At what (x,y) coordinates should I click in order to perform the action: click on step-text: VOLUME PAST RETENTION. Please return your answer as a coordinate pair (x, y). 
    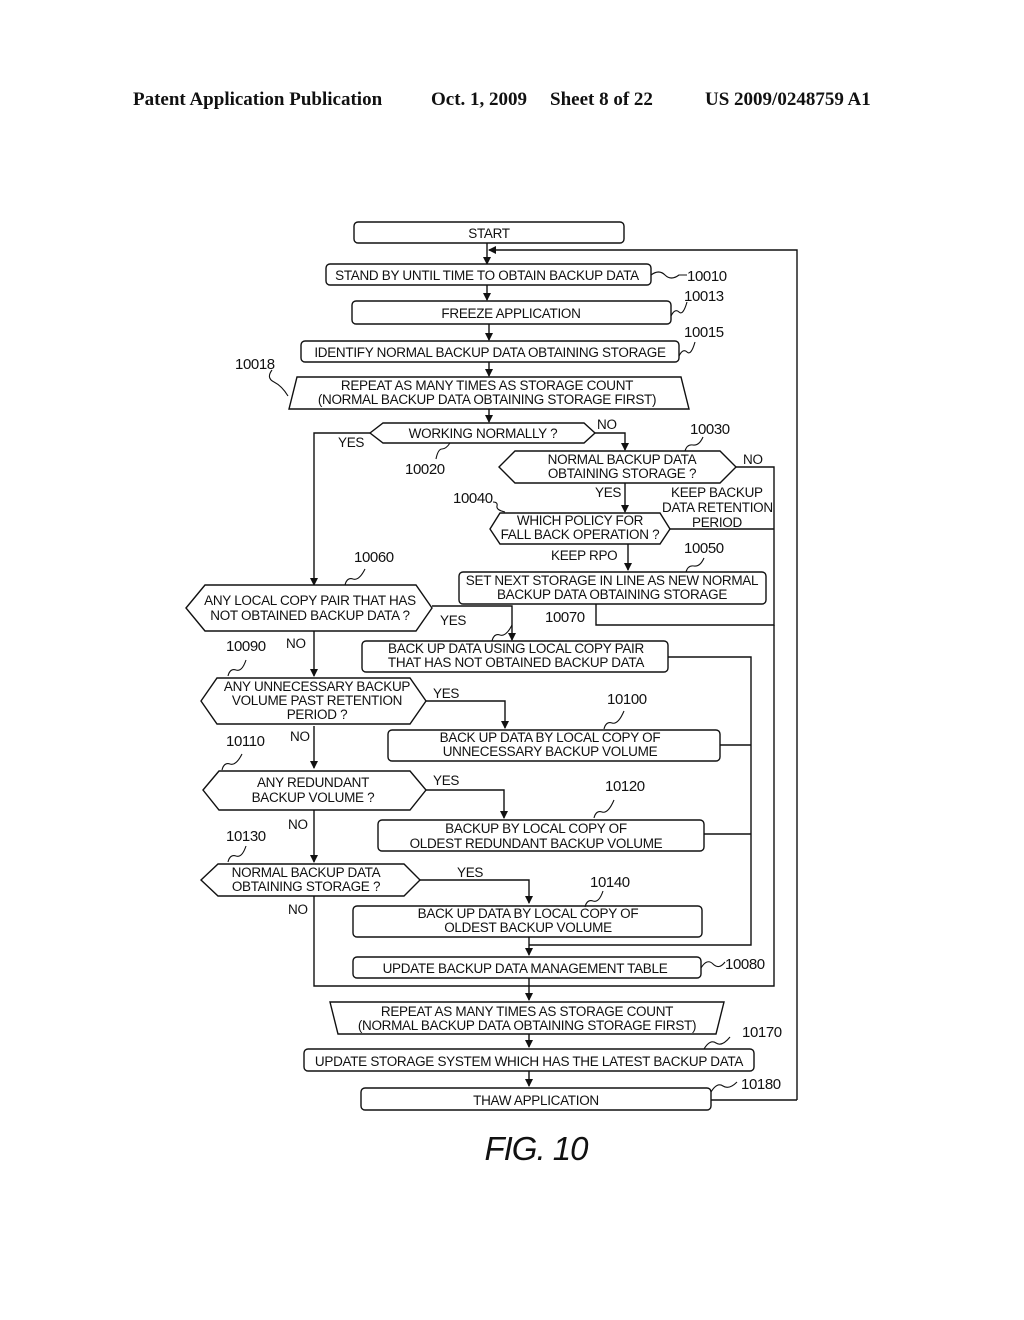
    Looking at the image, I should click on (317, 700).